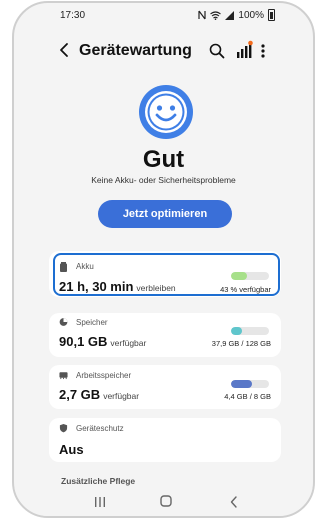  Describe the element at coordinates (271, 15) in the screenshot. I see `battery-icon` at that location.